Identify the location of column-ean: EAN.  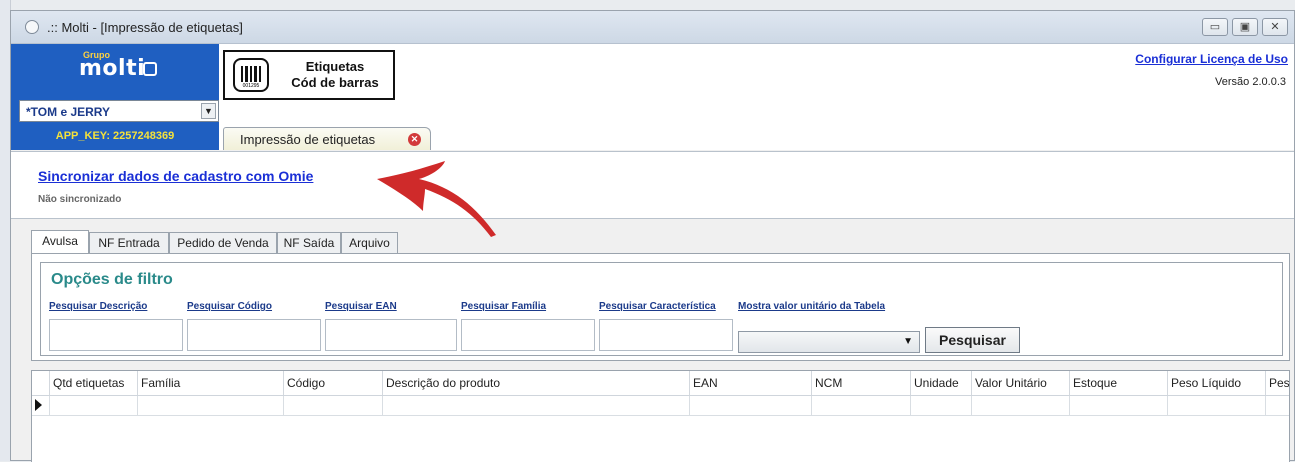
(751, 383).